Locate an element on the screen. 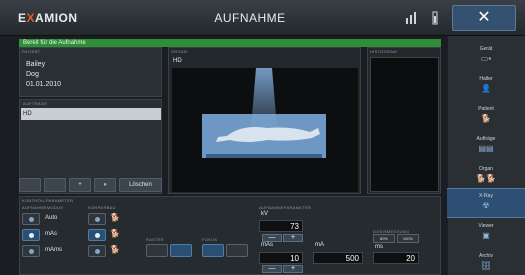  body-medium-button is located at coordinates (97, 235).